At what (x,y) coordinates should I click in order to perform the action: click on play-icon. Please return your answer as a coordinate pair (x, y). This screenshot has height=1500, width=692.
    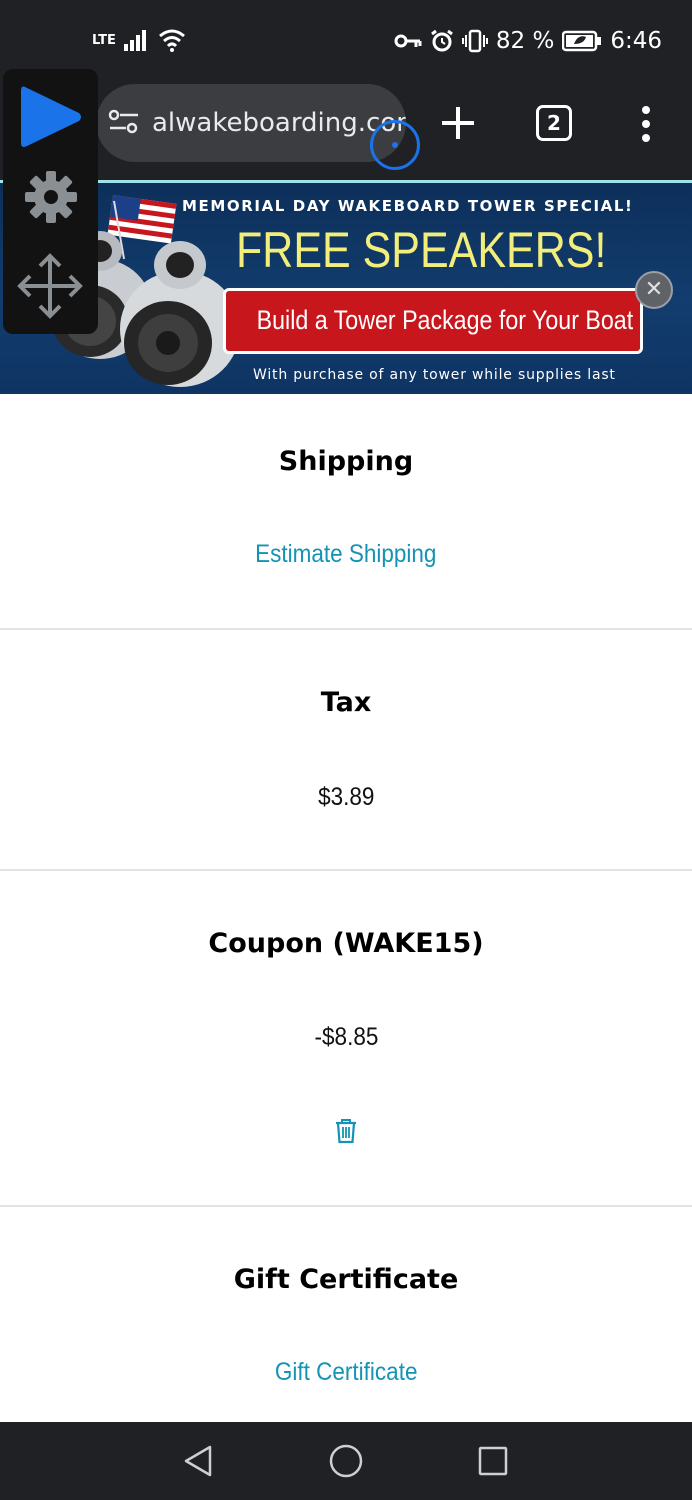
    Looking at the image, I should click on (51, 117).